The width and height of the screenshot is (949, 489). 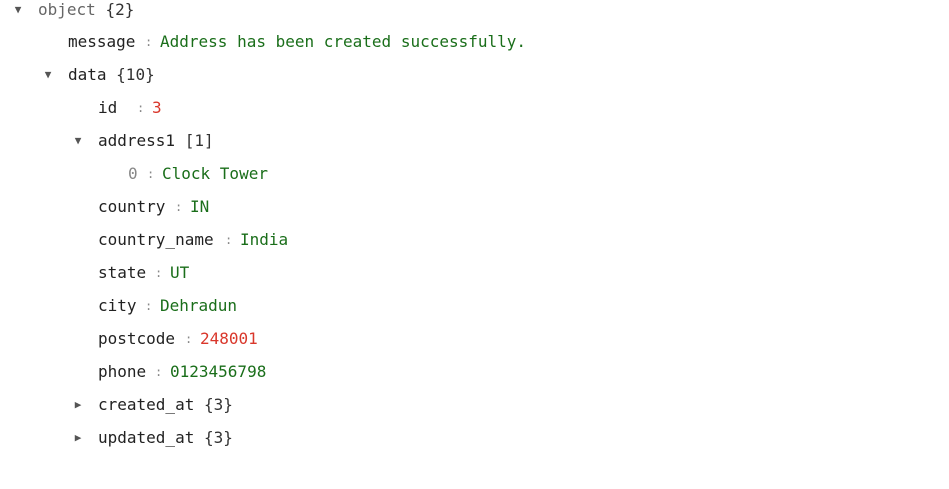 I want to click on node-key: address1 [1], so click(x=156, y=141).